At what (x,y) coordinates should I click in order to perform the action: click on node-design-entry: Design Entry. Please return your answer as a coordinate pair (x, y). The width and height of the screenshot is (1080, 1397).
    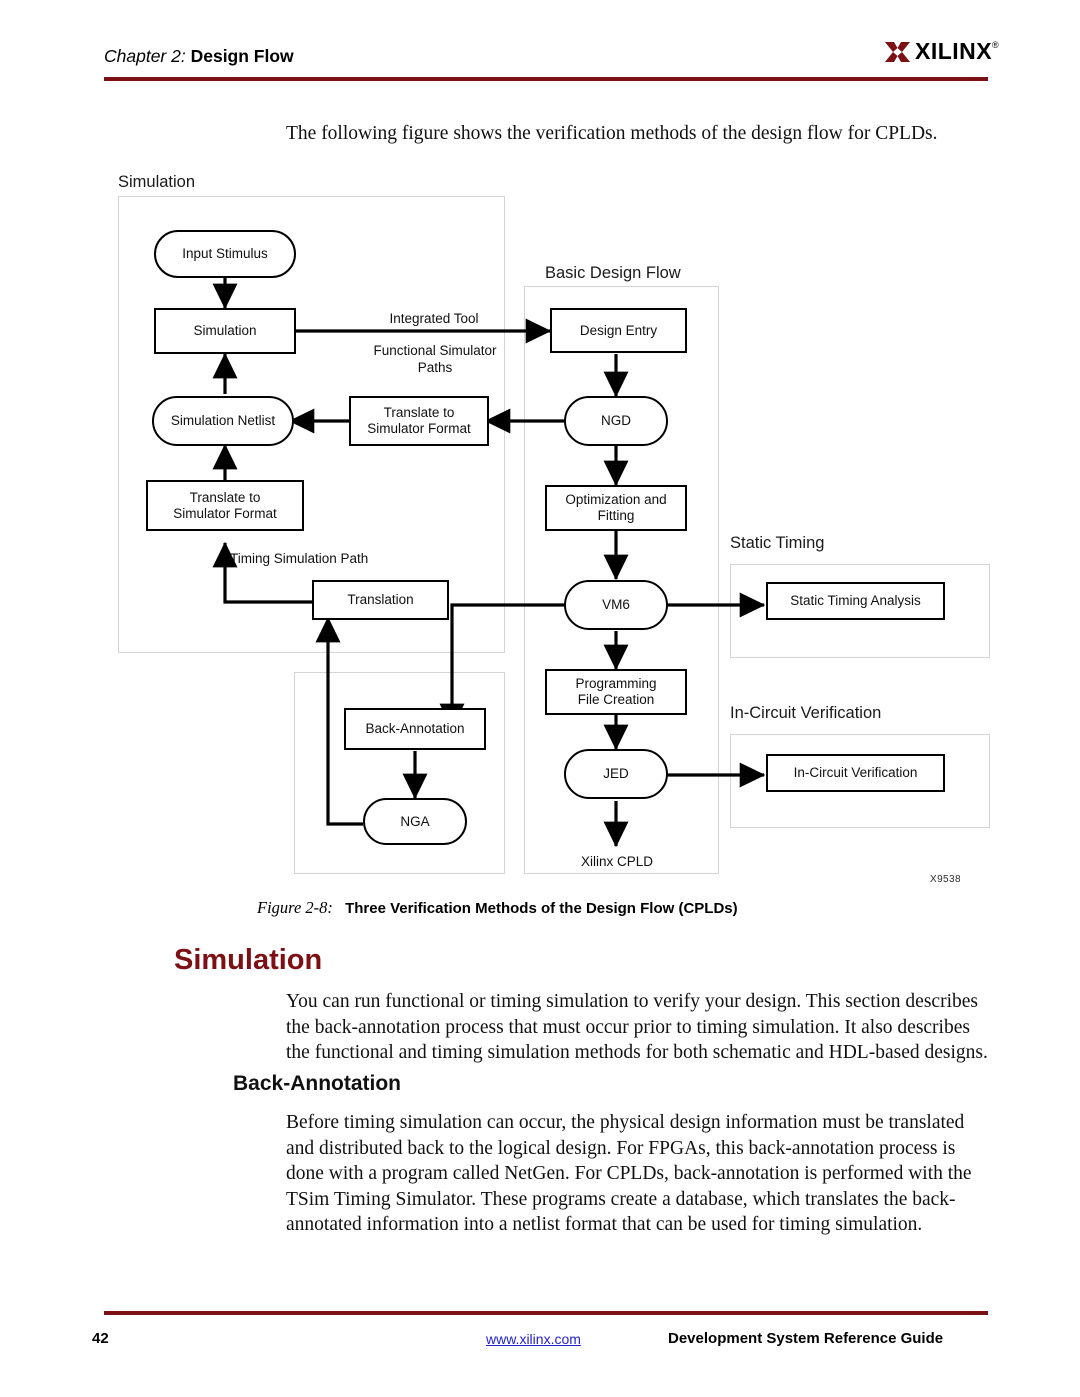
    Looking at the image, I should click on (618, 330).